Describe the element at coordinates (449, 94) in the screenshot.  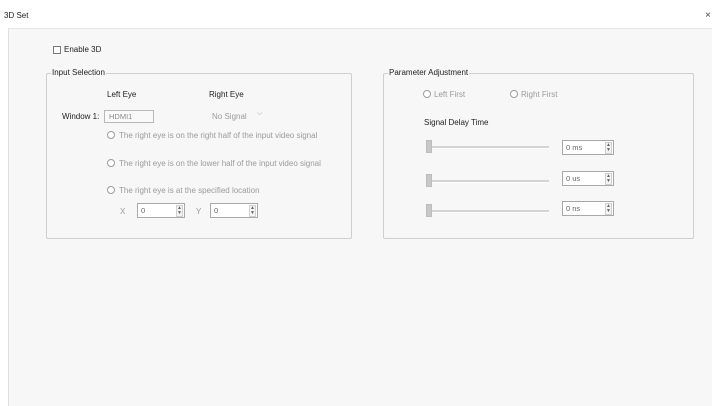
I see `left-first-label: Left First` at that location.